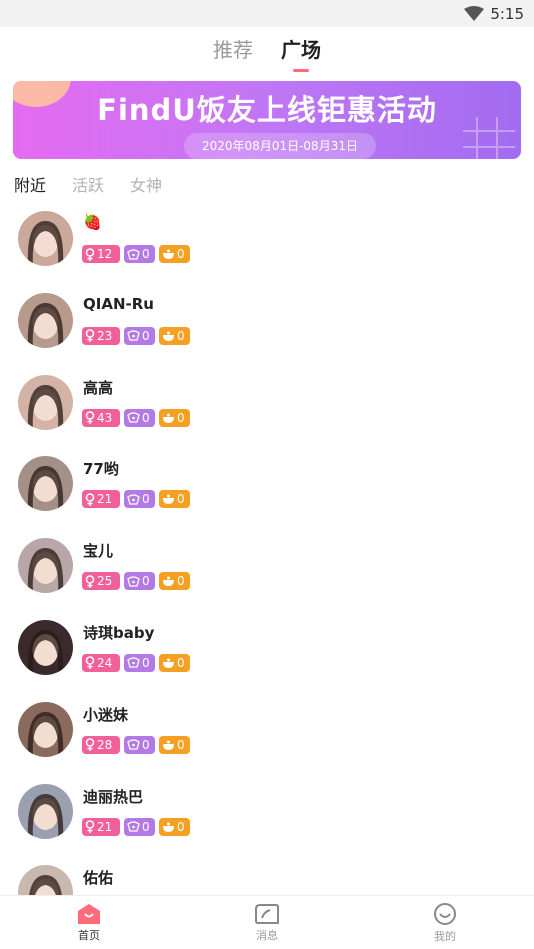  What do you see at coordinates (267, 52) in the screenshot?
I see `top-tabs: 推荐 广场` at bounding box center [267, 52].